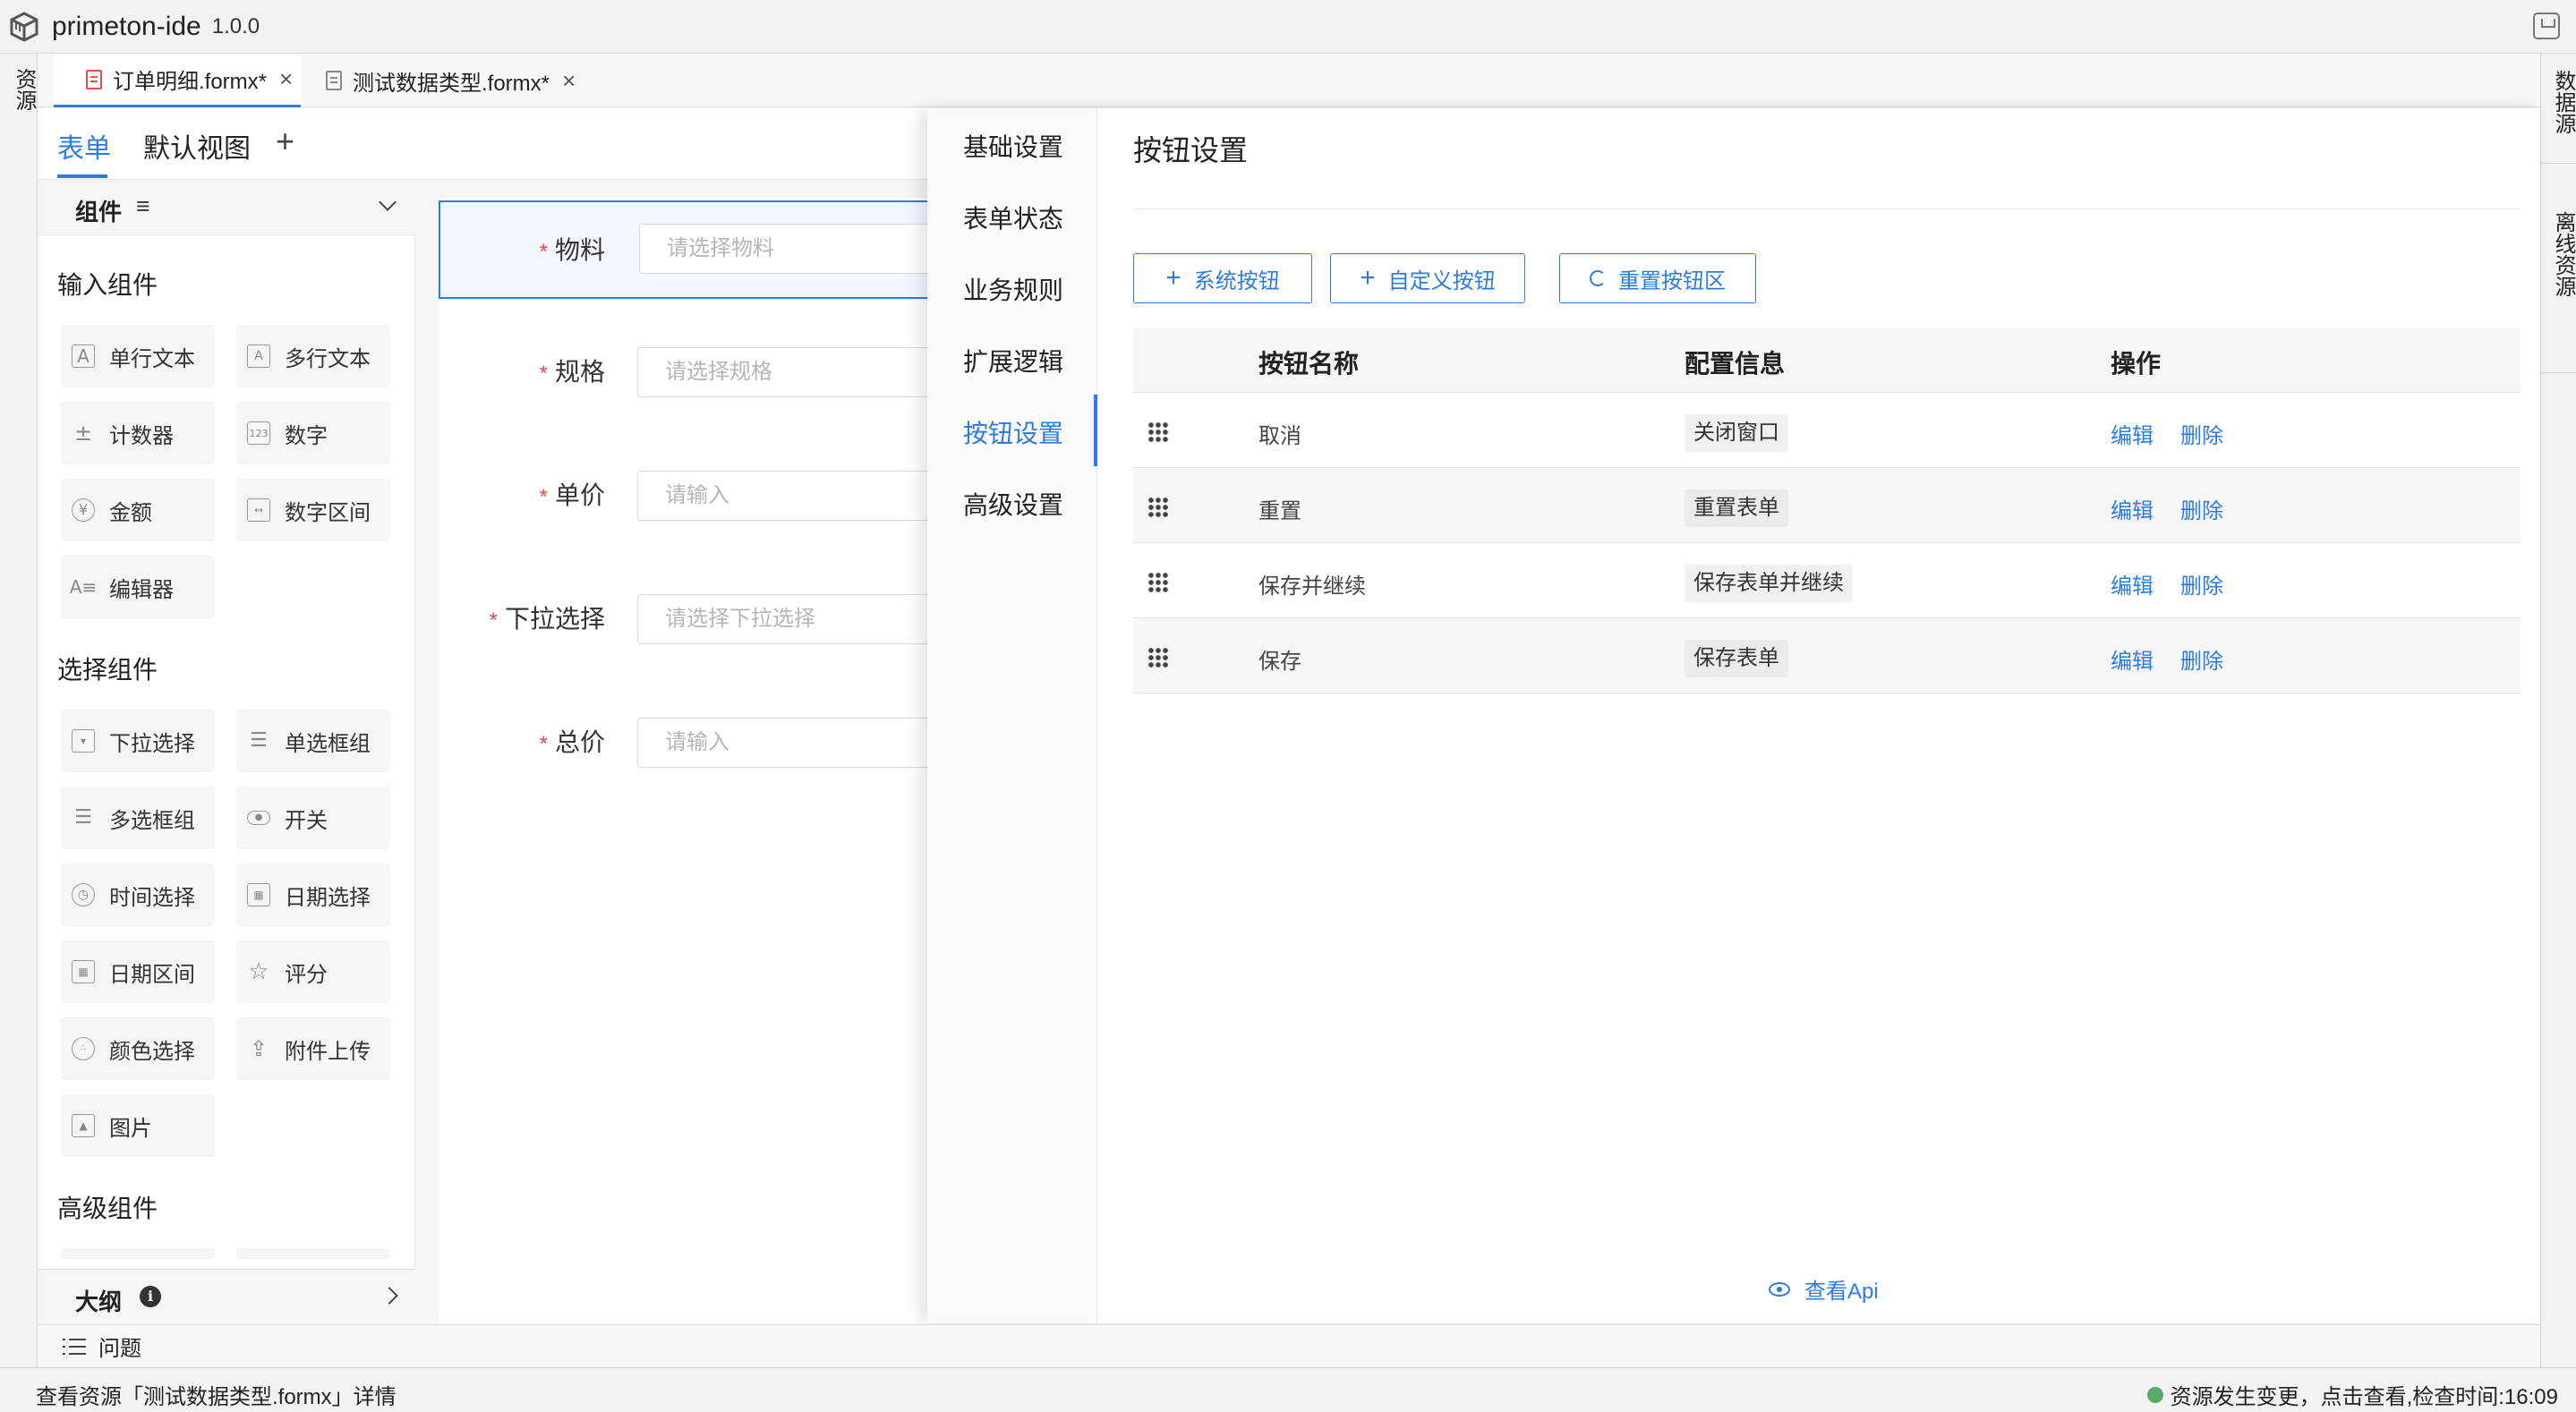 The image size is (2576, 1412). I want to click on component-amount: ¥ 金额, so click(138, 510).